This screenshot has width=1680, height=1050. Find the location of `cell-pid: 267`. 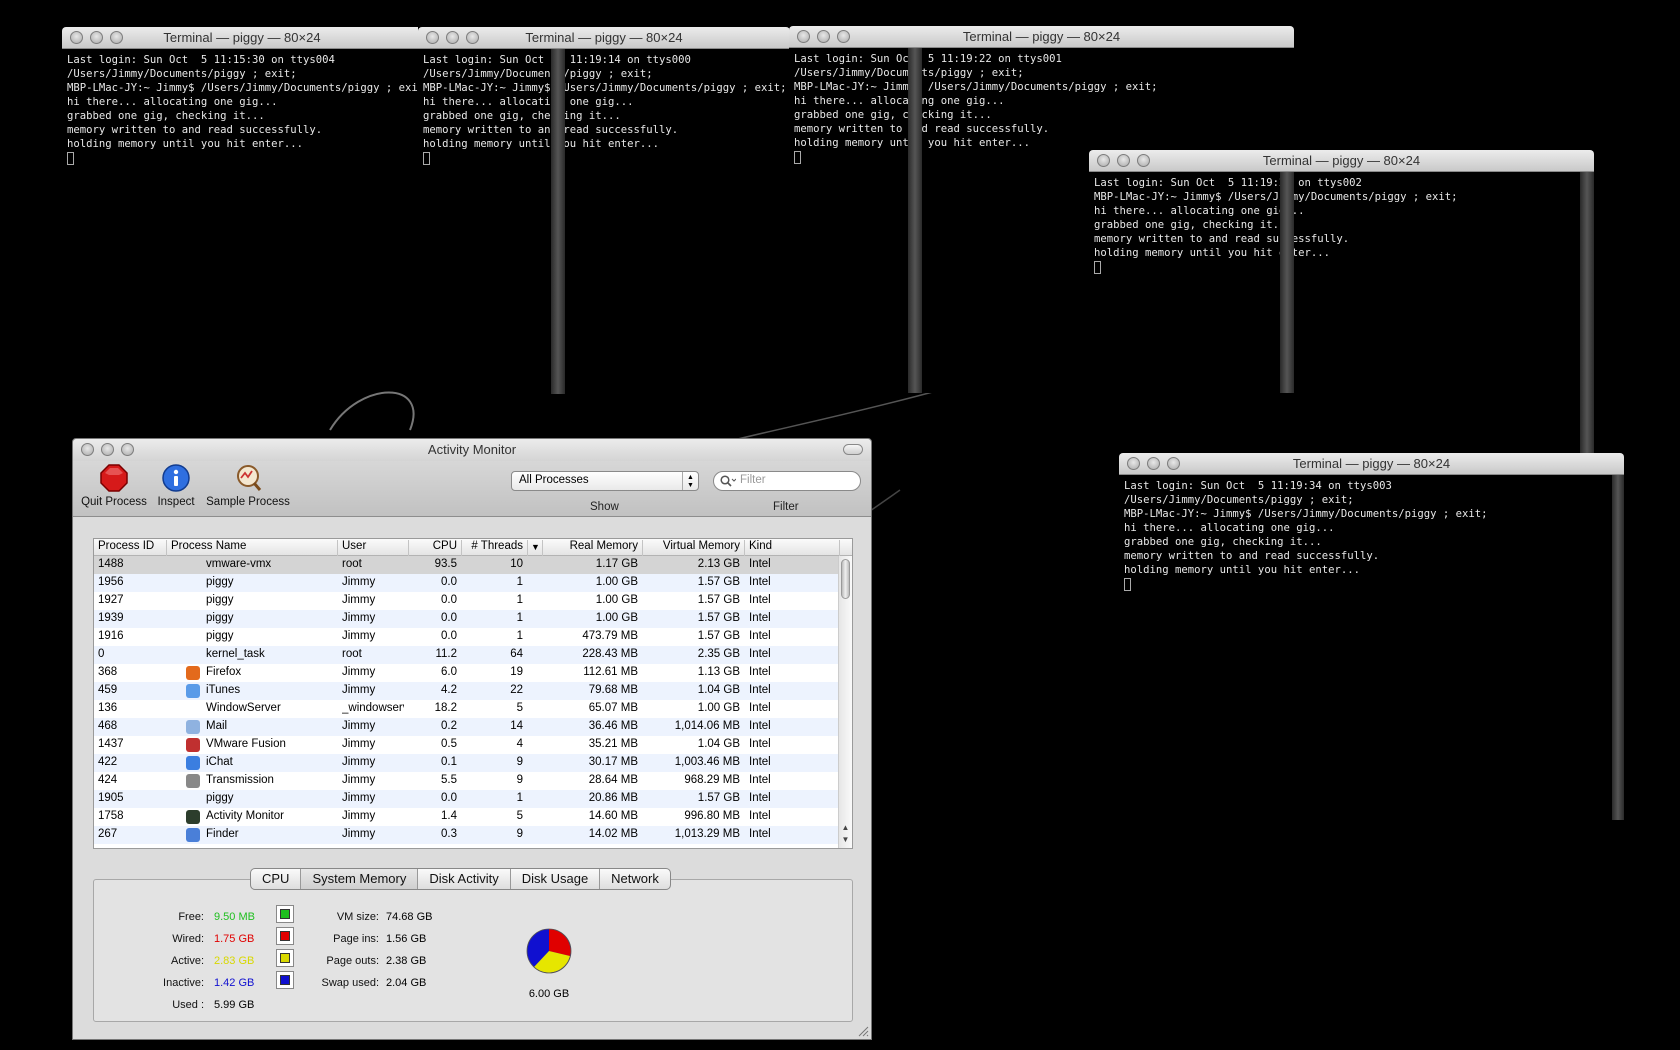

cell-pid: 267 is located at coordinates (108, 834).